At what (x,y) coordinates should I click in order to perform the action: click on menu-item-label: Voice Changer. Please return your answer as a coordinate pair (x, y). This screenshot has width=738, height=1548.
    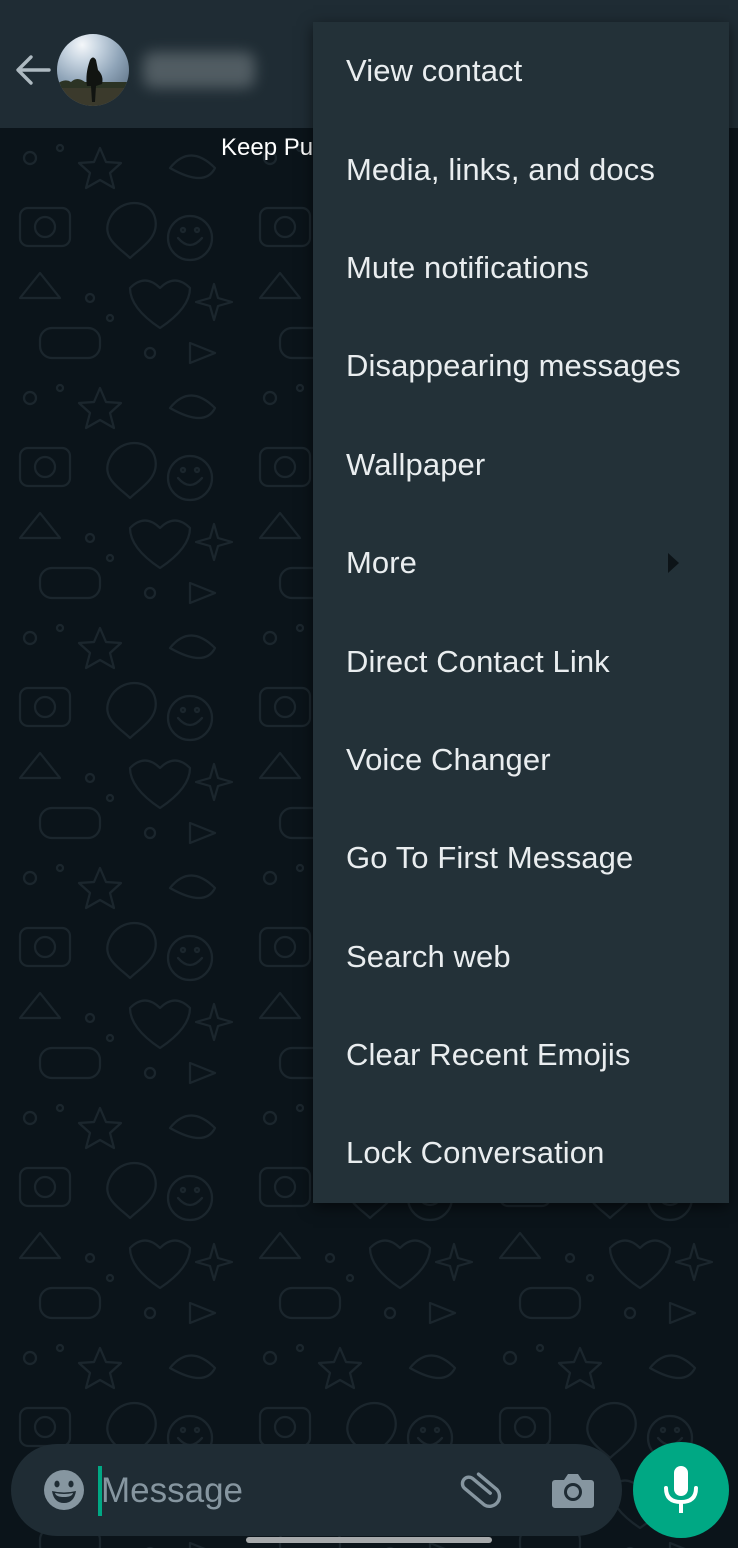
    Looking at the image, I should click on (448, 759).